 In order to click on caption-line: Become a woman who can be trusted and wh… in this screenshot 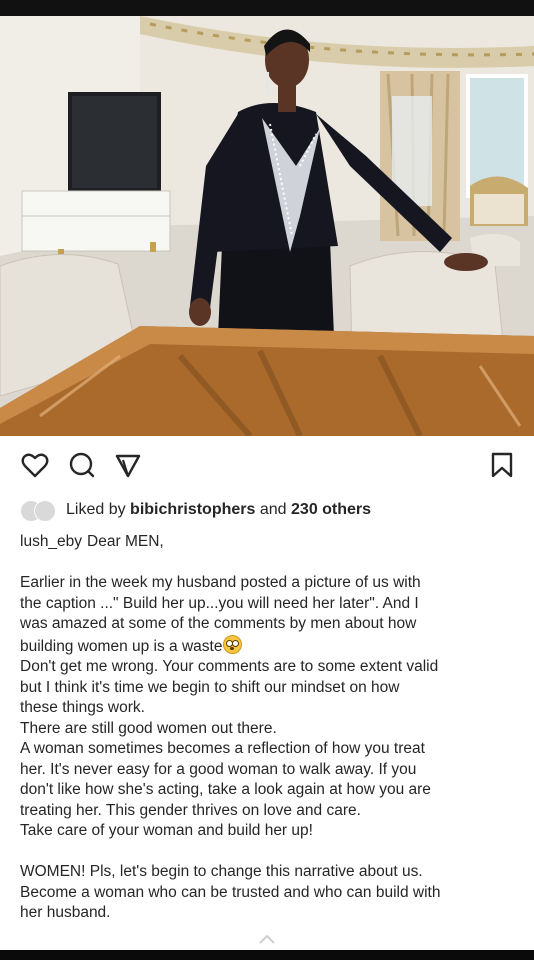, I will do `click(230, 892)`.